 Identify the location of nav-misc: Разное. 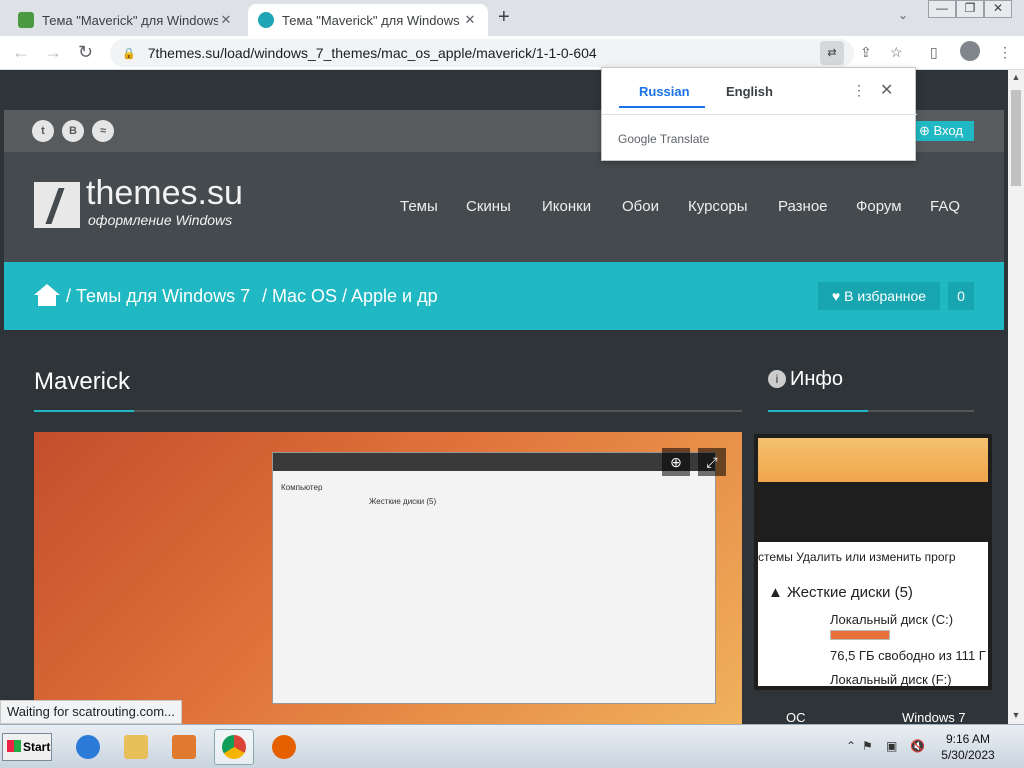
(803, 206).